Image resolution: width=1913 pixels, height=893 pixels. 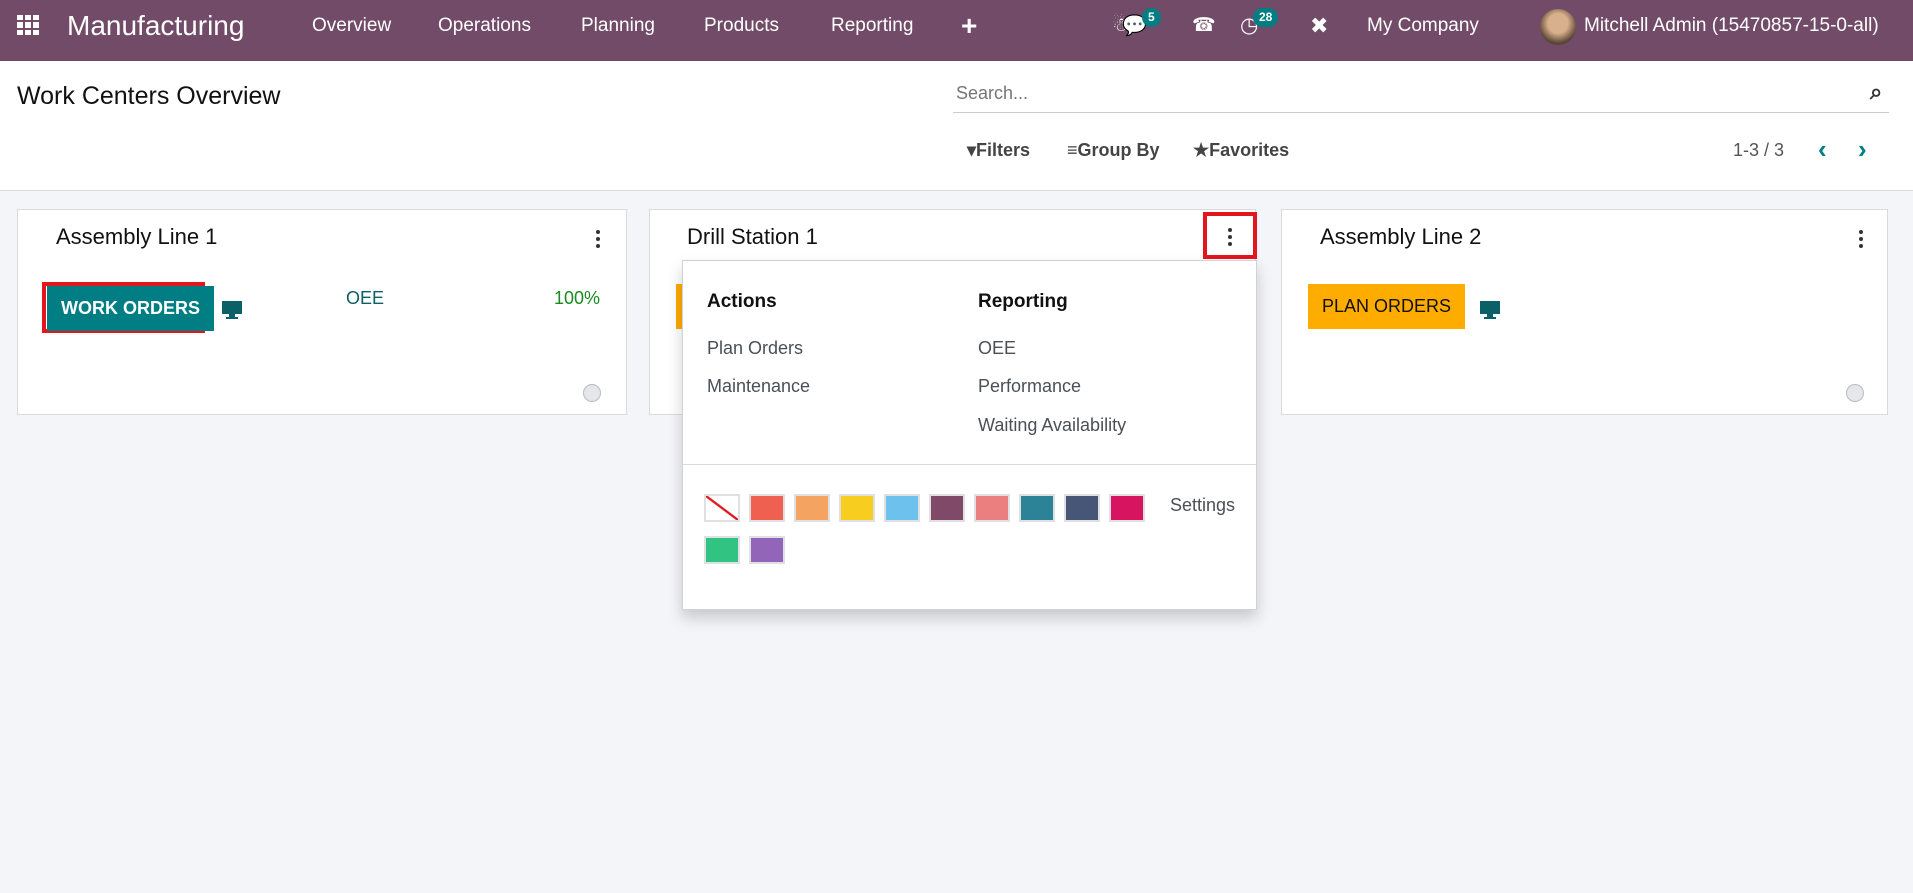 I want to click on divider, so click(x=969, y=464).